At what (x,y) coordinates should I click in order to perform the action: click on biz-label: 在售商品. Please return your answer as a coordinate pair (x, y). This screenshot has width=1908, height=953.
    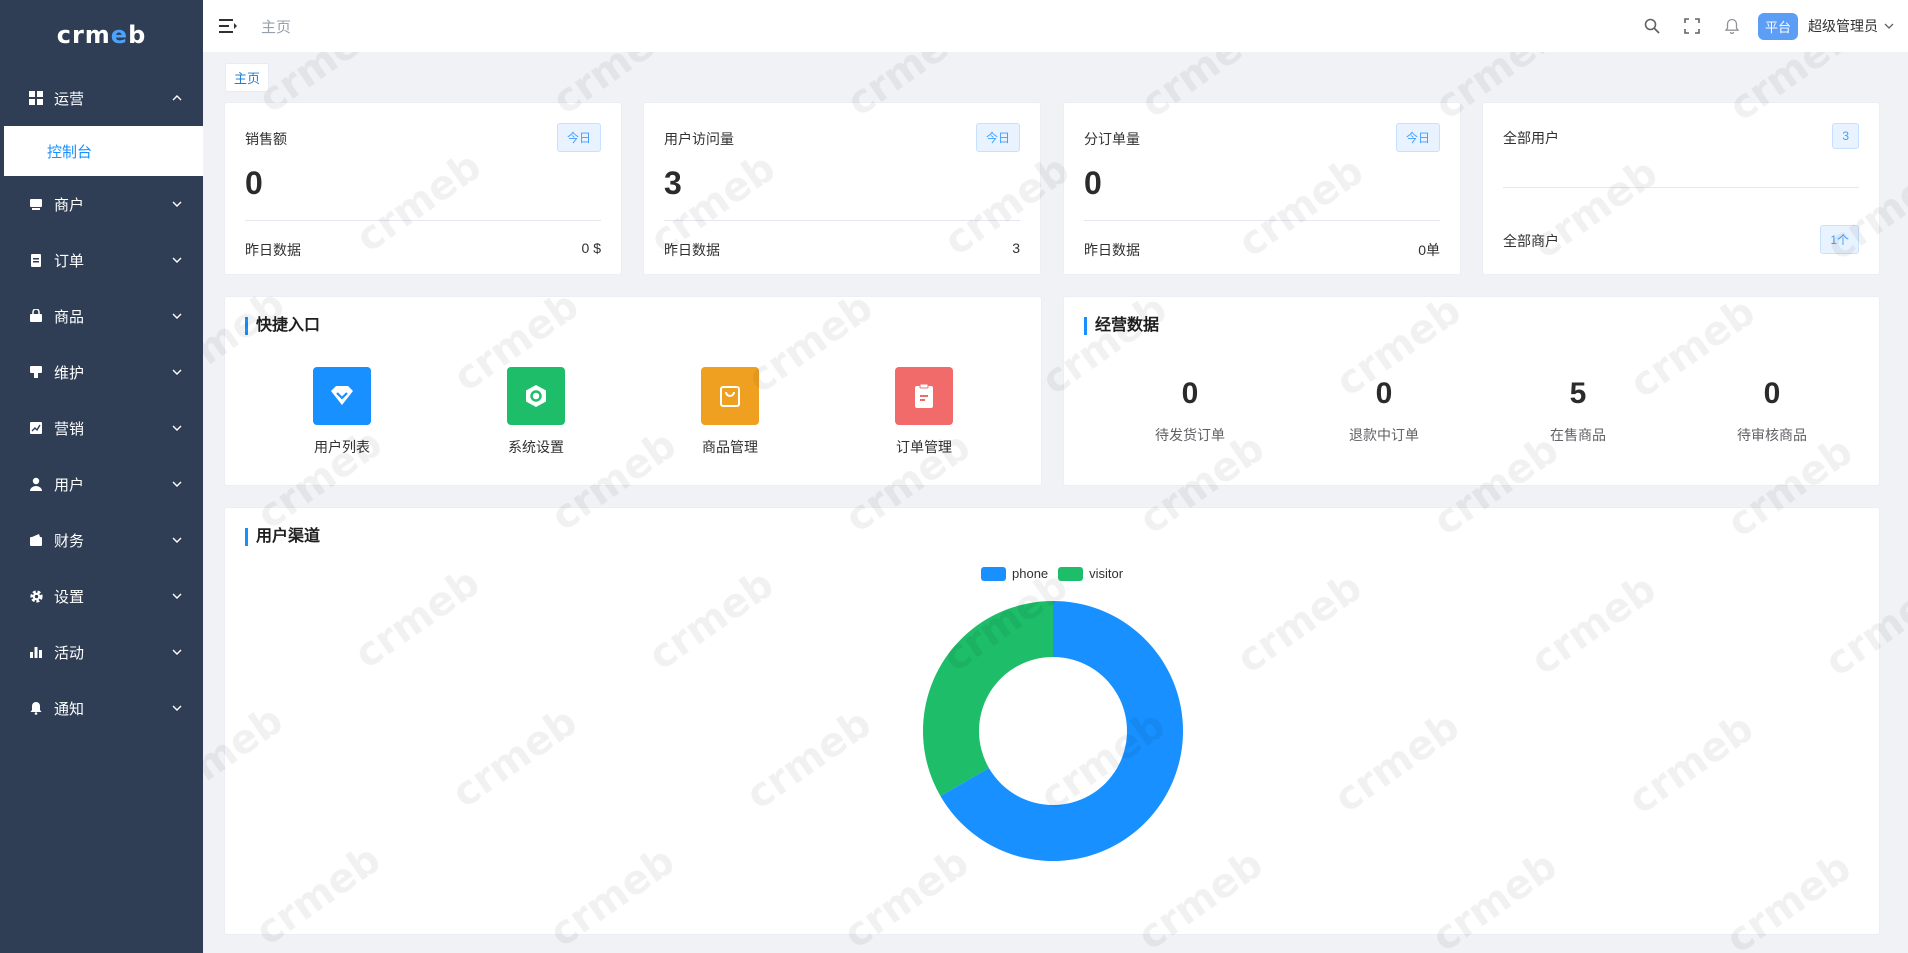
    Looking at the image, I should click on (1578, 435).